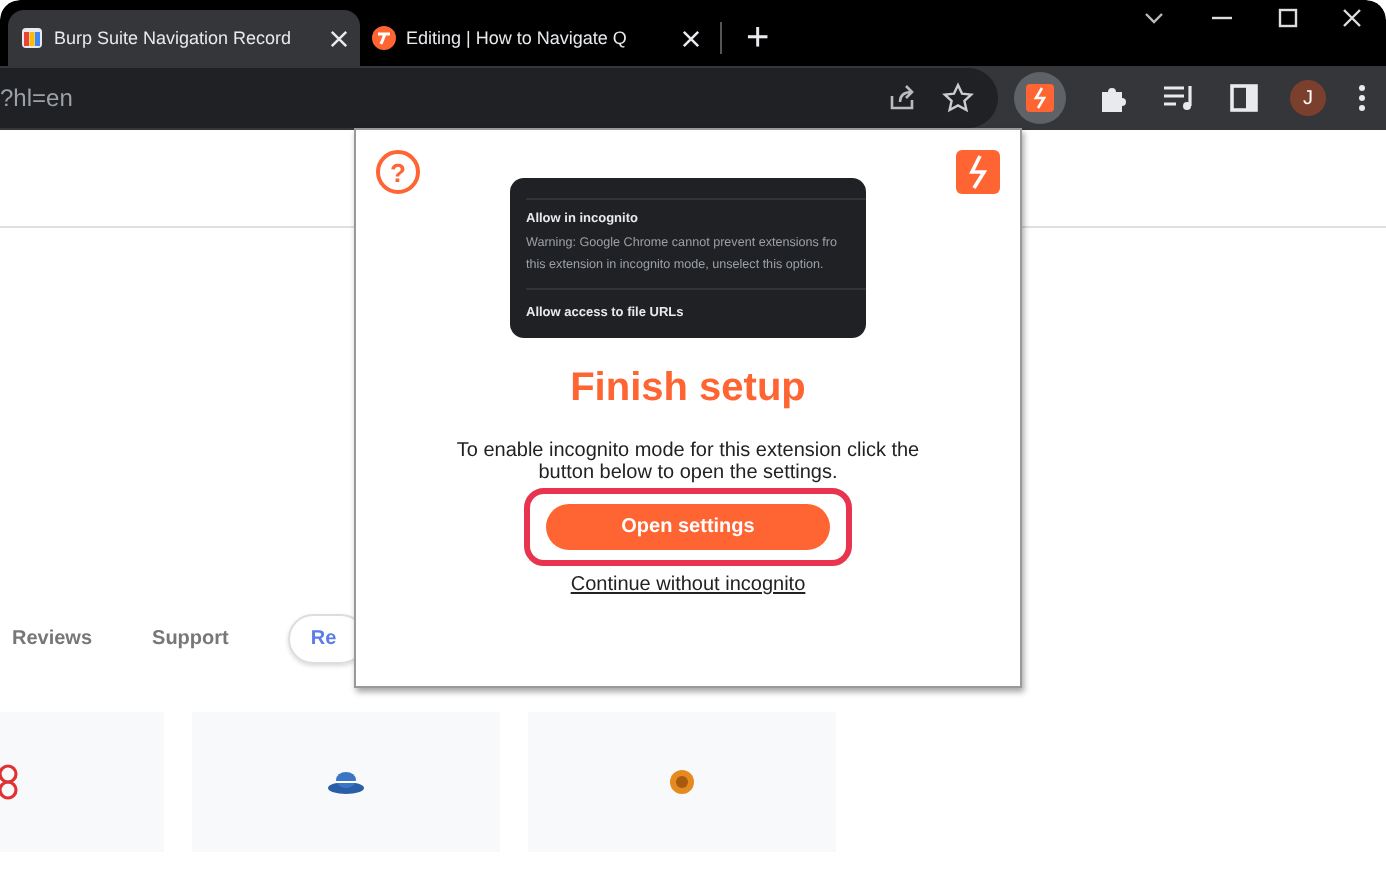 Image resolution: width=1386 pixels, height=872 pixels. I want to click on nav-tab: Support, so click(190, 638).